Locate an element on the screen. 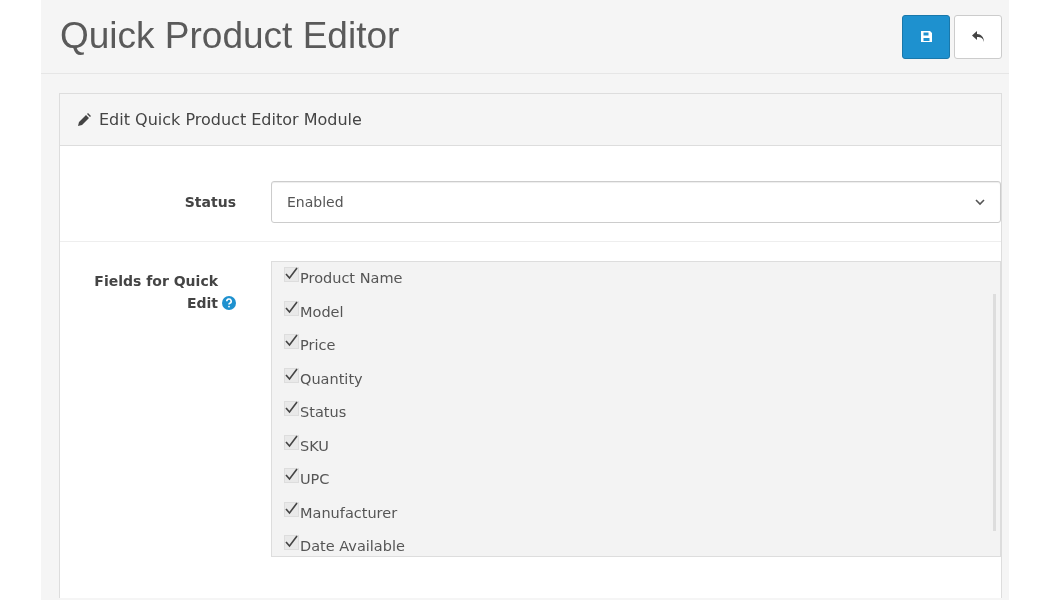 This screenshot has height=600, width=1050. checkbox-label: UPC is located at coordinates (315, 479).